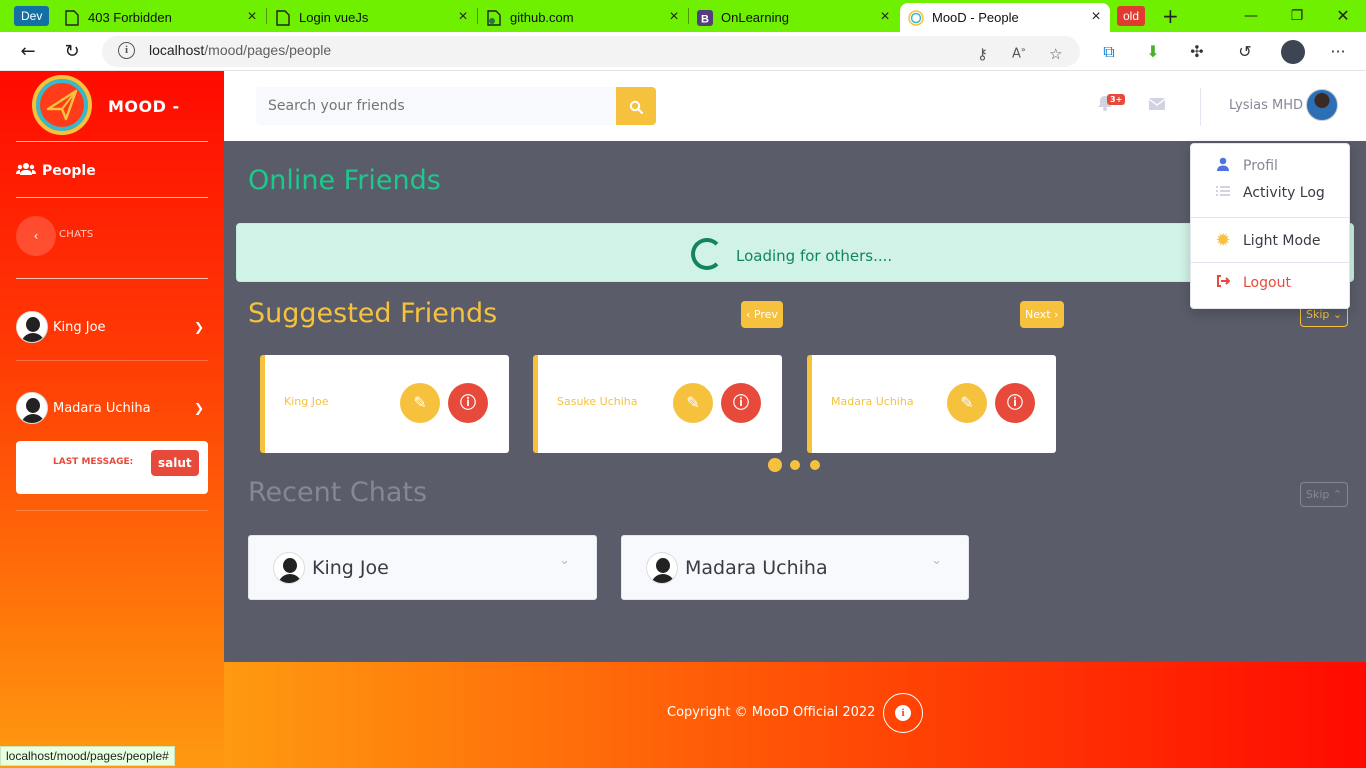 The image size is (1366, 768). I want to click on tab-login-vuejs: Login vueJs ×, so click(372, 17).